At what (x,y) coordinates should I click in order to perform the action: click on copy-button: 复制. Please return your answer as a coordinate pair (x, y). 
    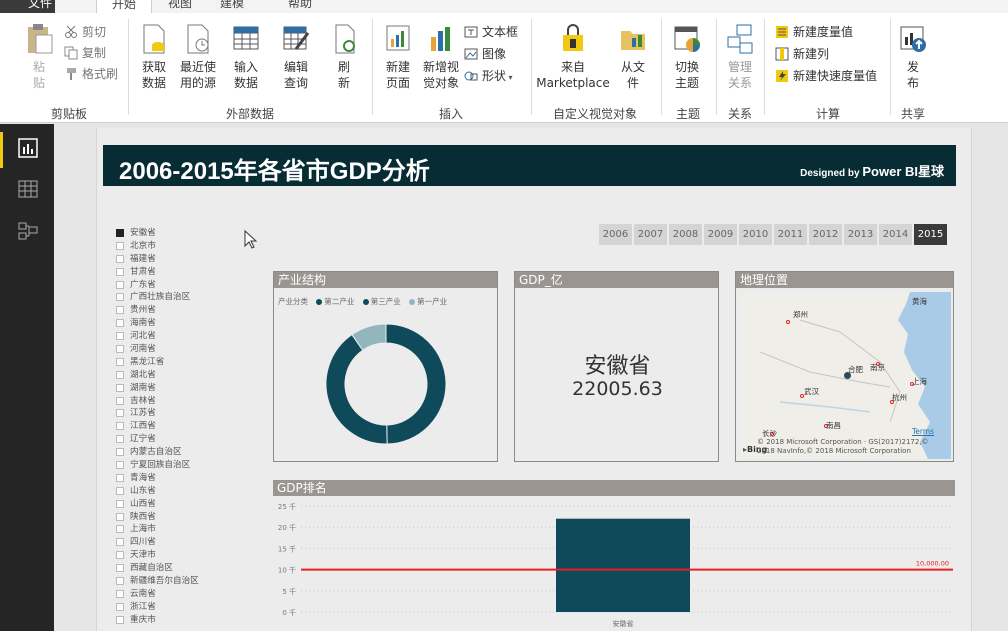
    Looking at the image, I should click on (94, 53).